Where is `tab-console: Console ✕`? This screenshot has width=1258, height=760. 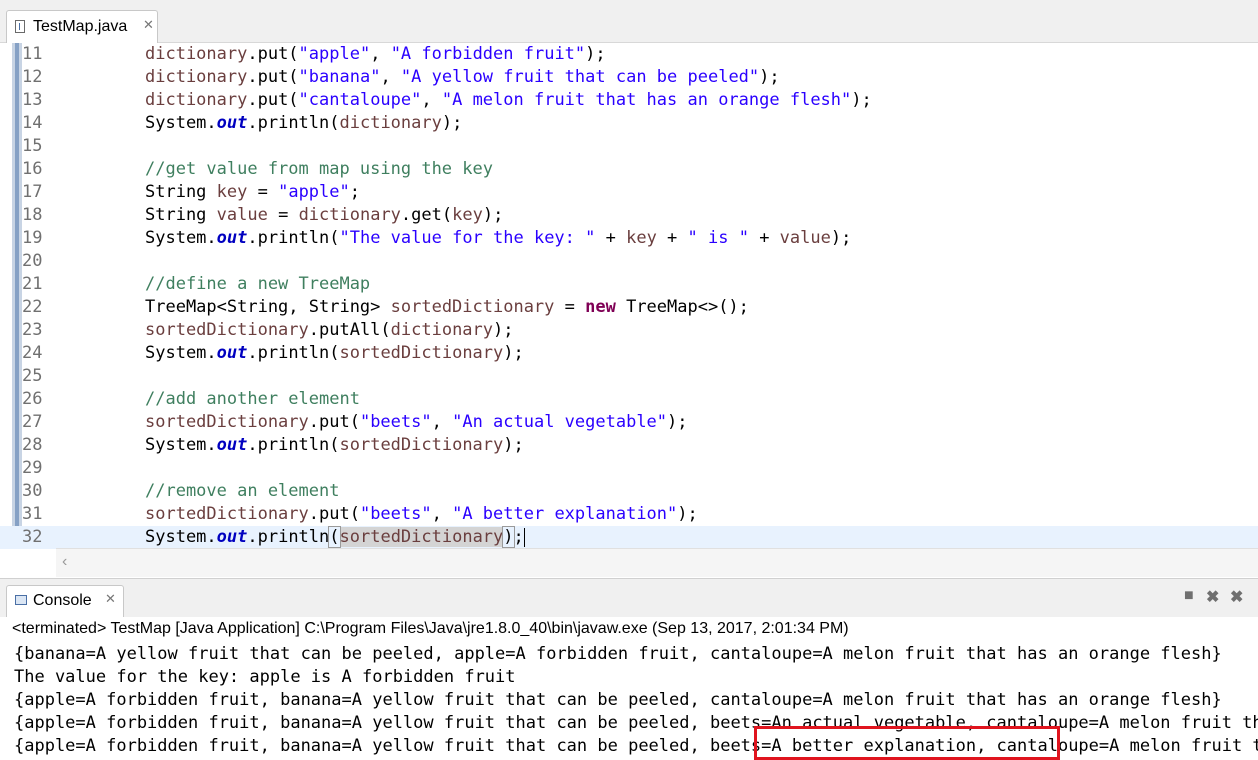 tab-console: Console ✕ is located at coordinates (65, 601).